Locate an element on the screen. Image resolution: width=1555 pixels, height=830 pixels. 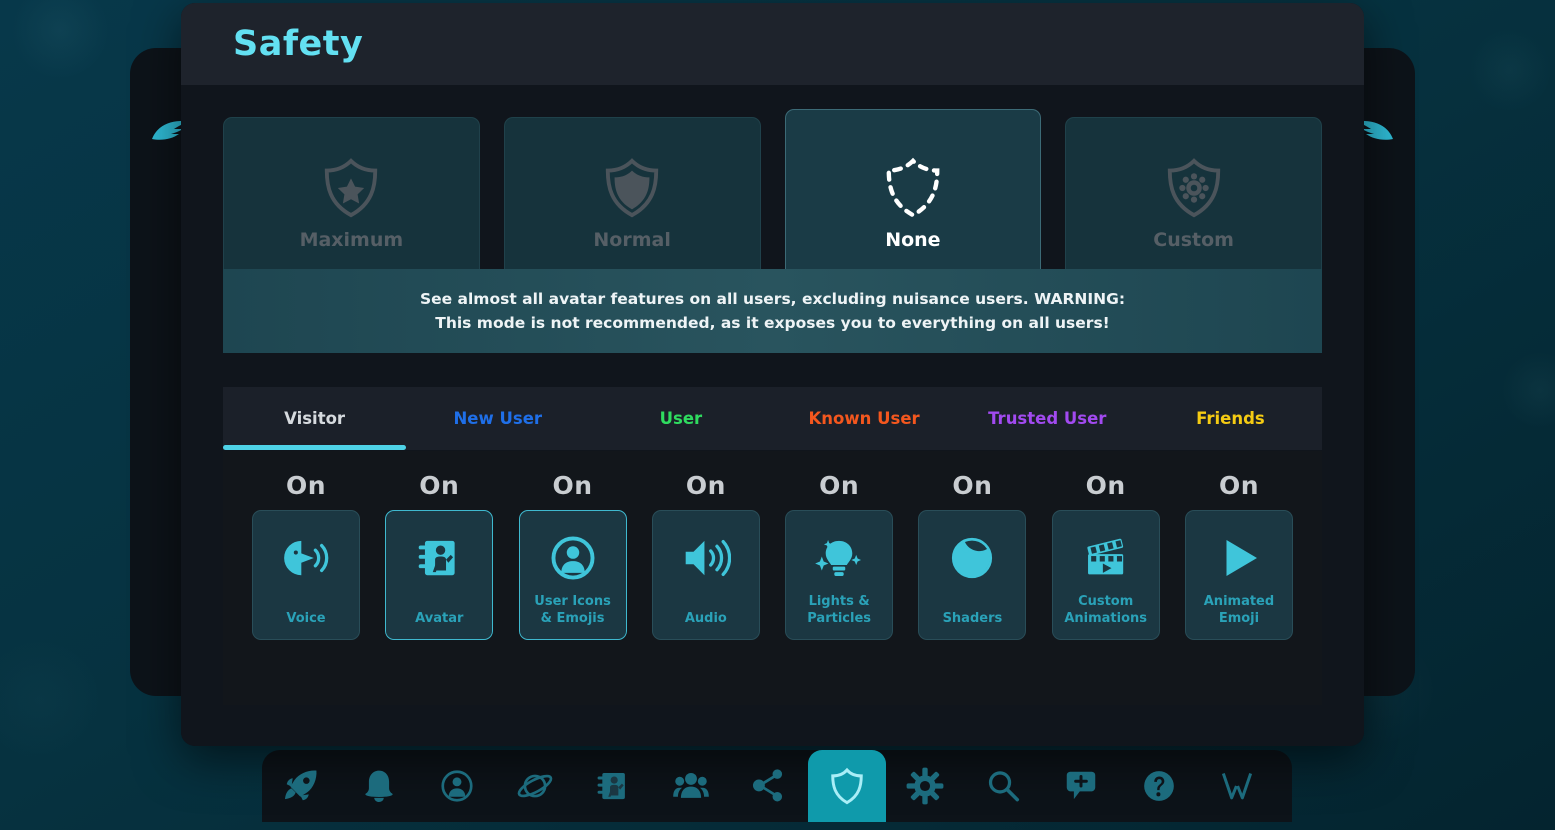
tab-label: Known User is located at coordinates (864, 418).